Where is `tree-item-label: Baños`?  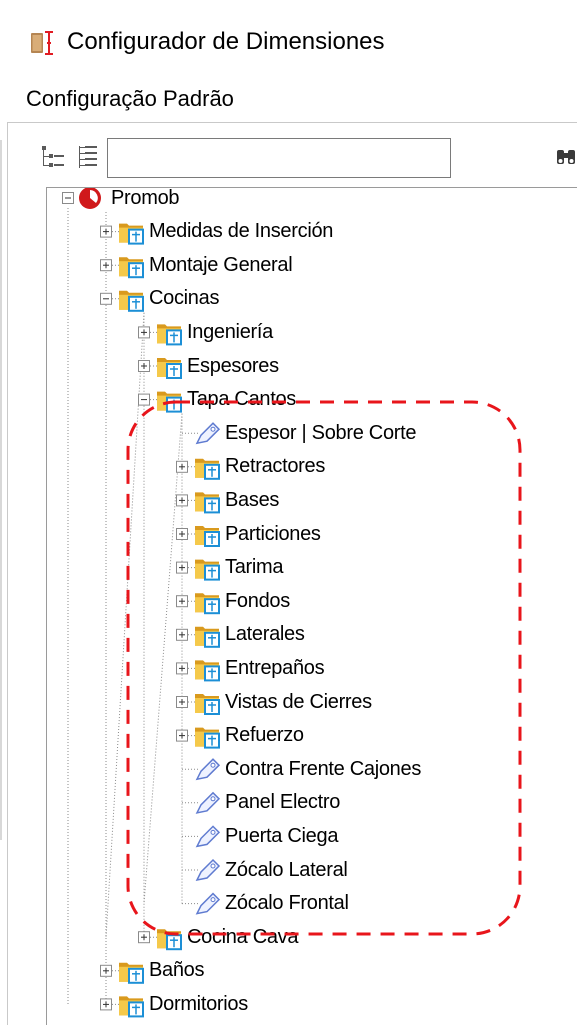
tree-item-label: Baños is located at coordinates (177, 970).